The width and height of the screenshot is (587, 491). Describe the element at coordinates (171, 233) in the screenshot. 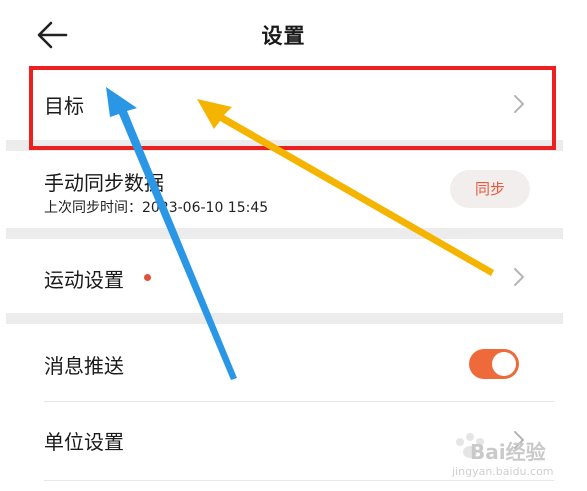

I see `blue-arrow-icon` at that location.